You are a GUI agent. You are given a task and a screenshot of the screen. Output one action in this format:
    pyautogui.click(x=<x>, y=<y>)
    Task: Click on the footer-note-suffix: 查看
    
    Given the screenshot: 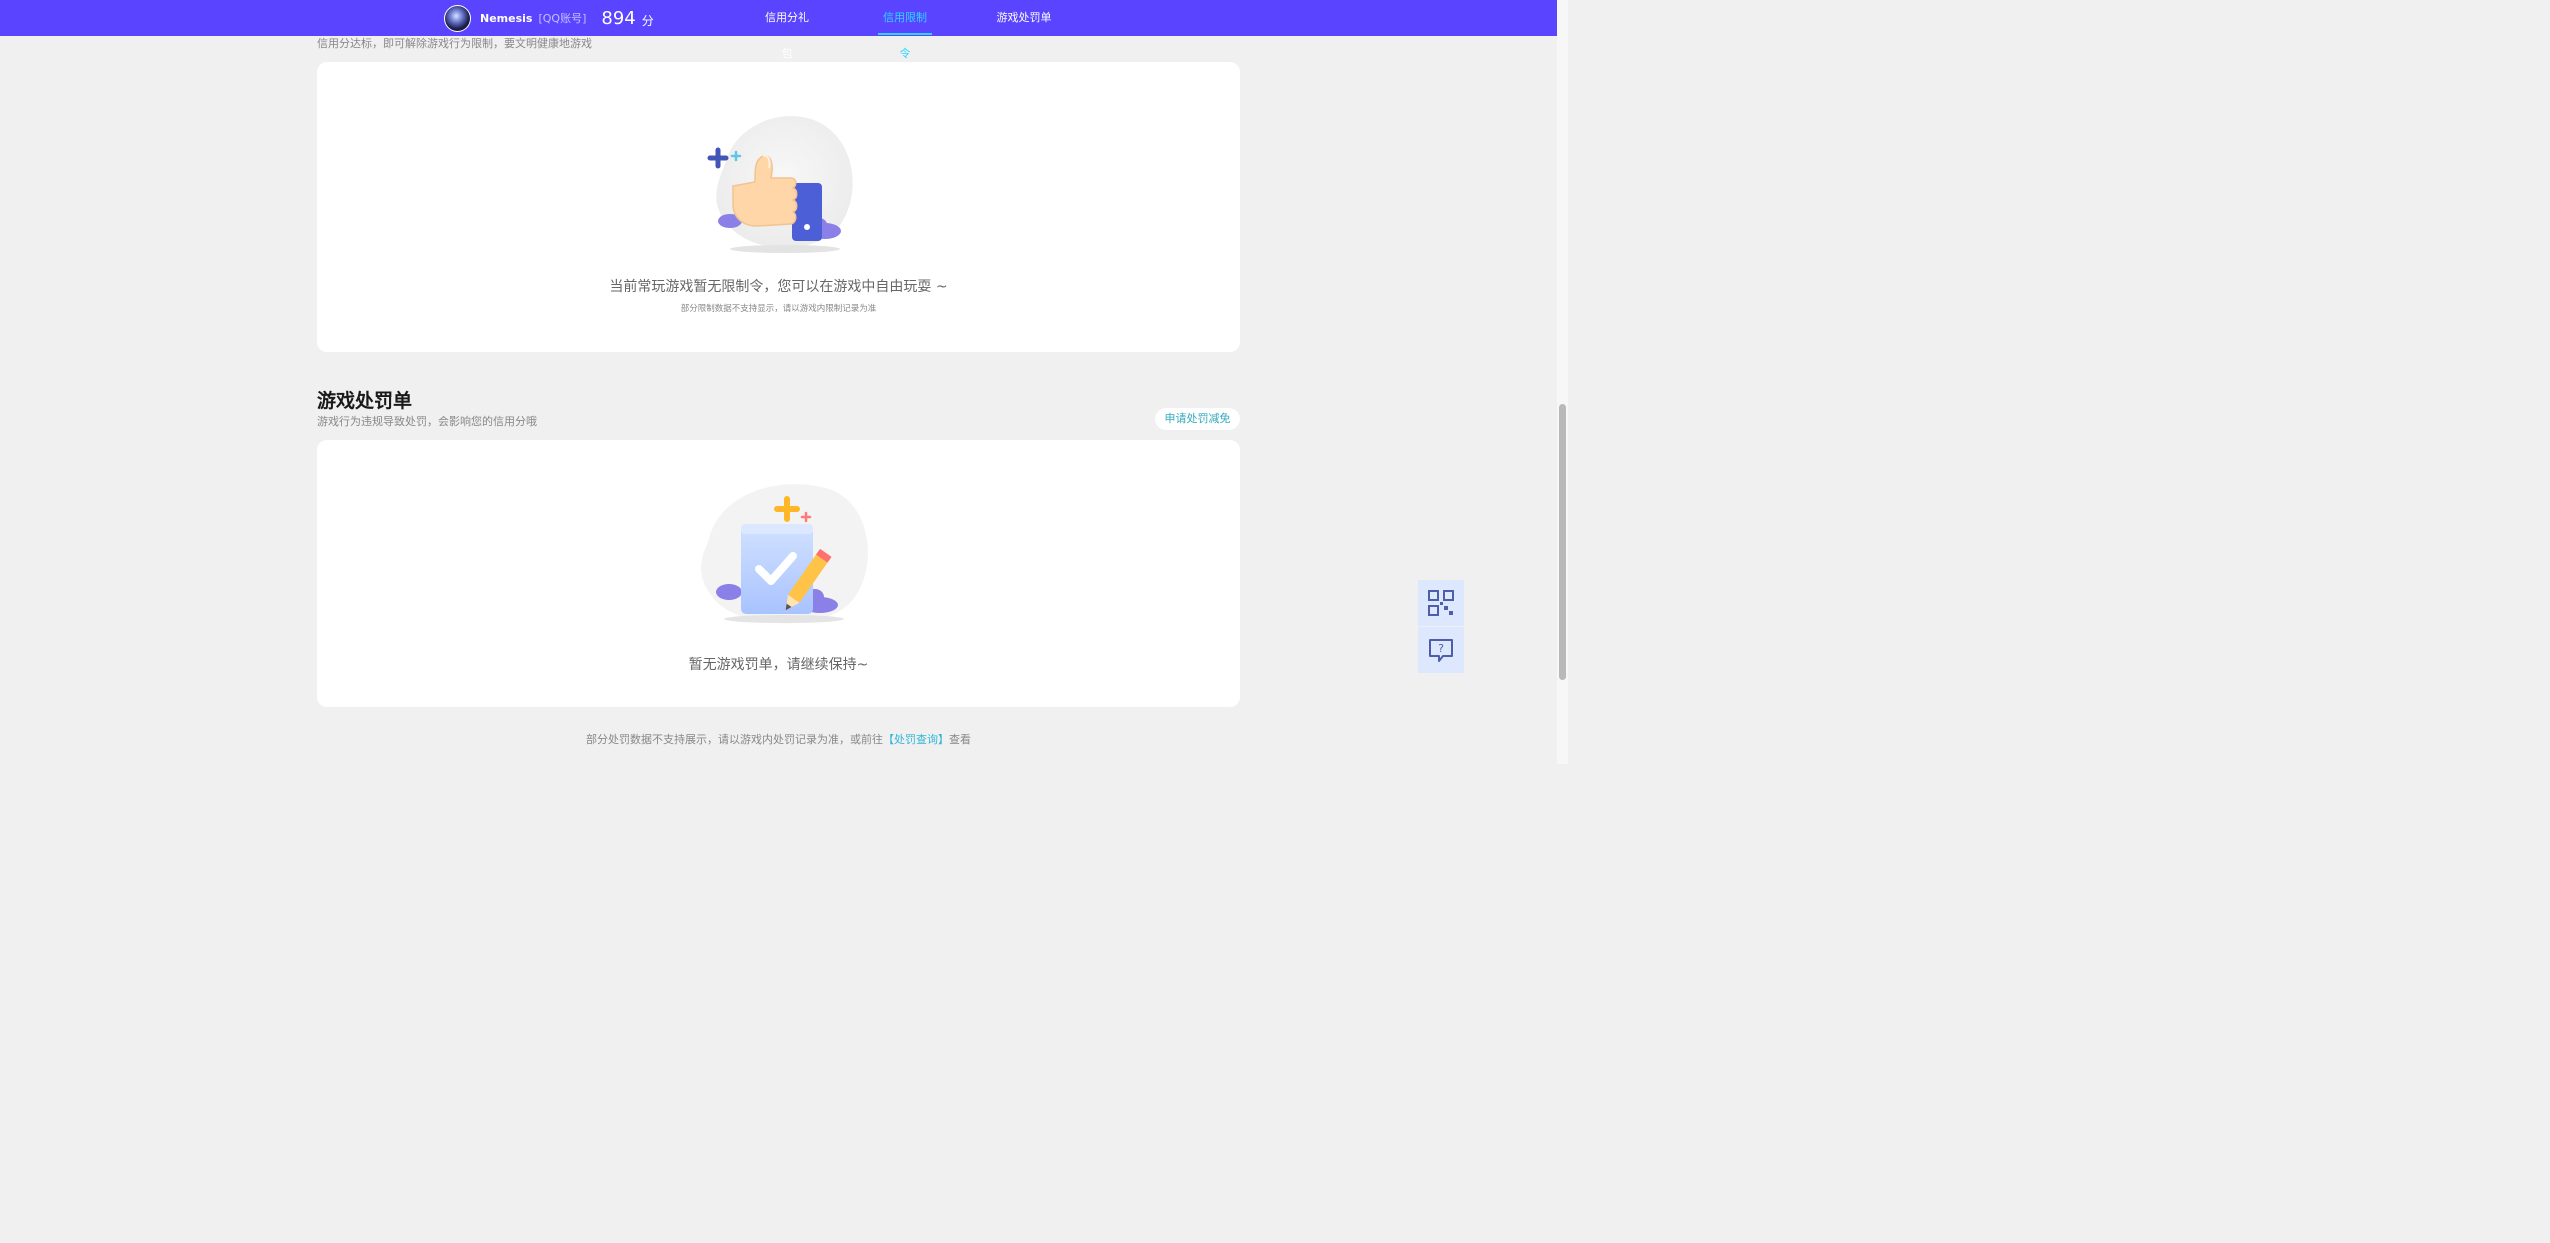 What is the action you would take?
    pyautogui.click(x=960, y=739)
    